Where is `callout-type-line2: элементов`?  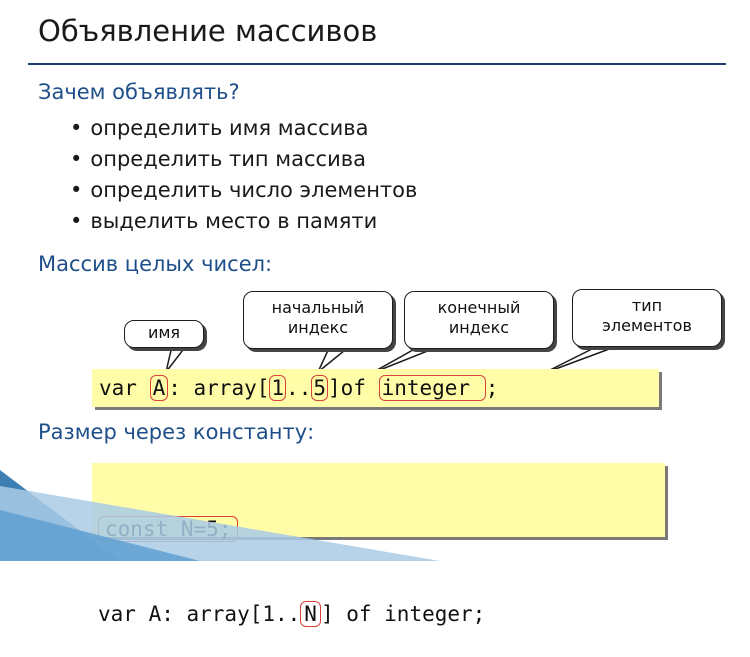
callout-type-line2: элементов is located at coordinates (647, 325).